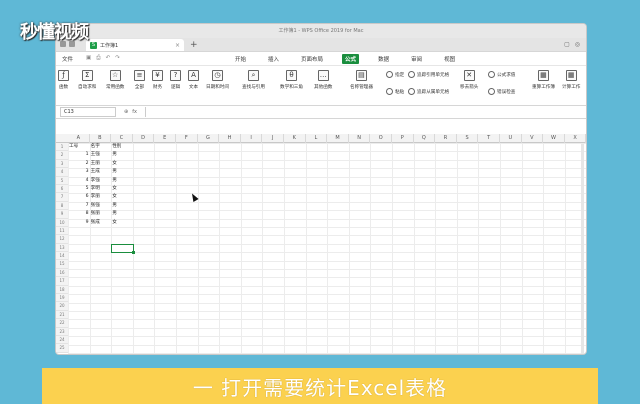 The image size is (640, 404). I want to click on id-cell: 2, so click(79, 164).